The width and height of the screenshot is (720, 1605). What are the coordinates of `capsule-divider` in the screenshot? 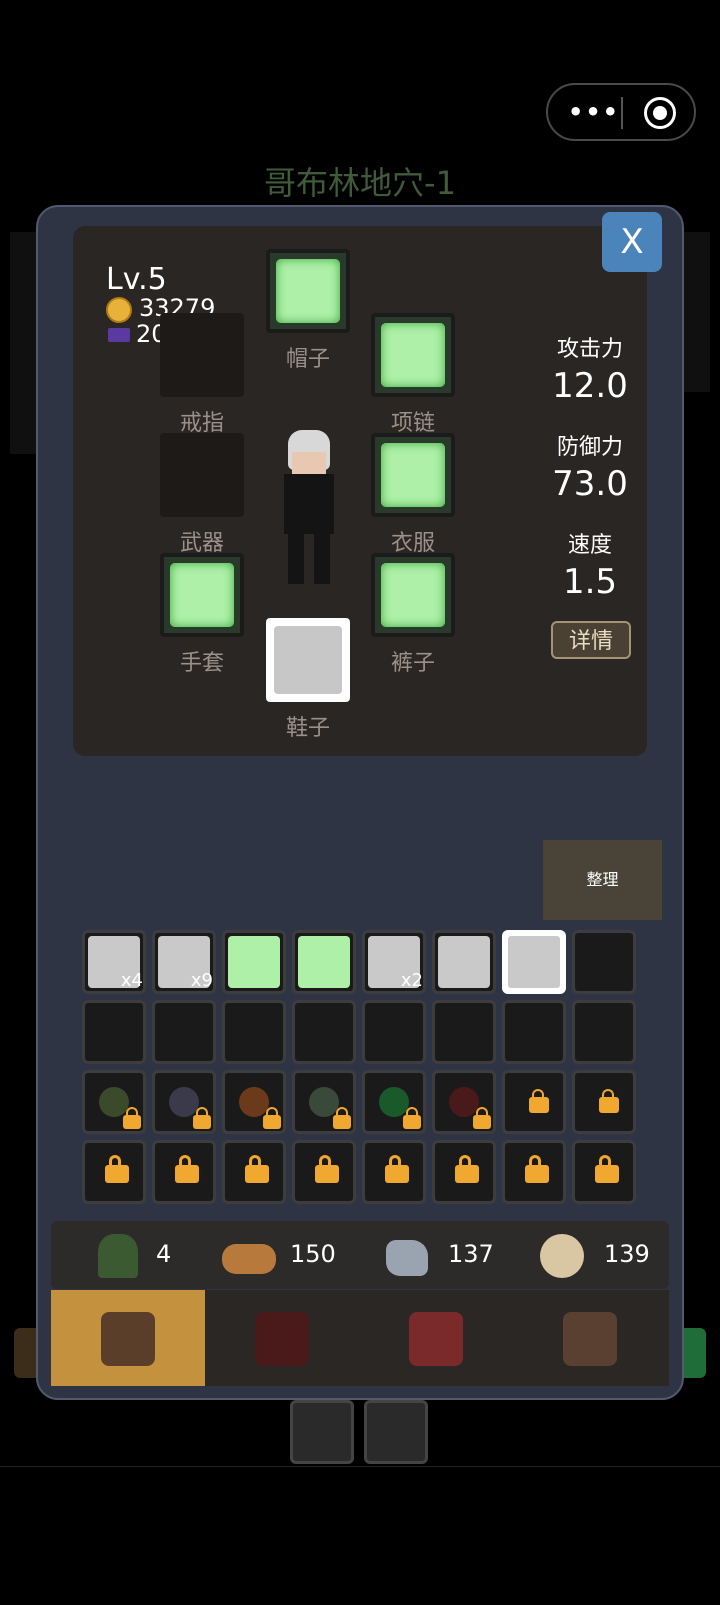 It's located at (622, 113).